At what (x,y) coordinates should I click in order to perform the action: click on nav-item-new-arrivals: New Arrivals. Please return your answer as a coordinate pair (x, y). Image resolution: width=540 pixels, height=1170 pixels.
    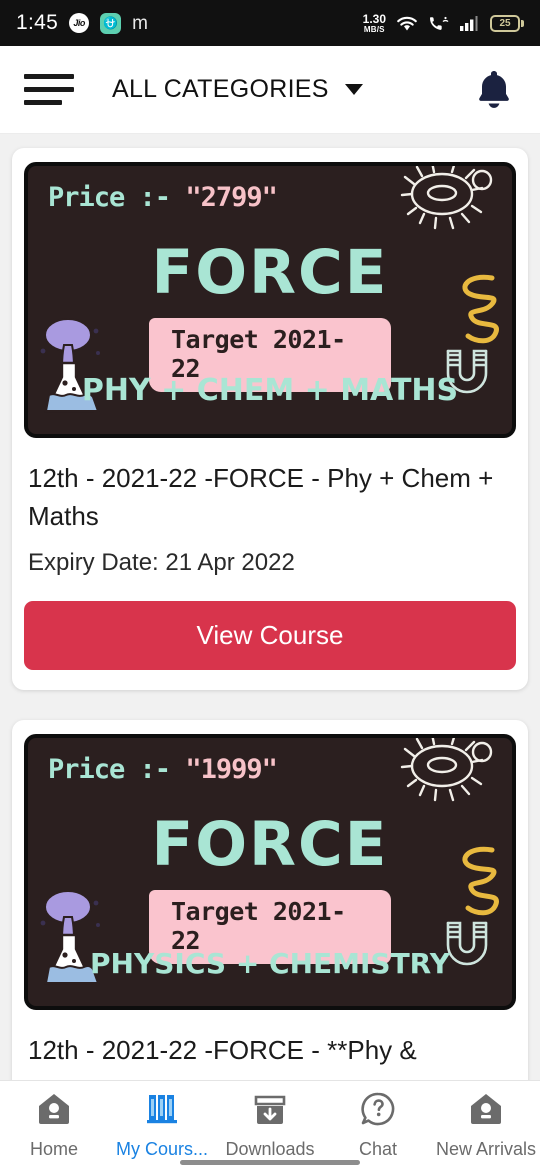
    Looking at the image, I should click on (486, 1124).